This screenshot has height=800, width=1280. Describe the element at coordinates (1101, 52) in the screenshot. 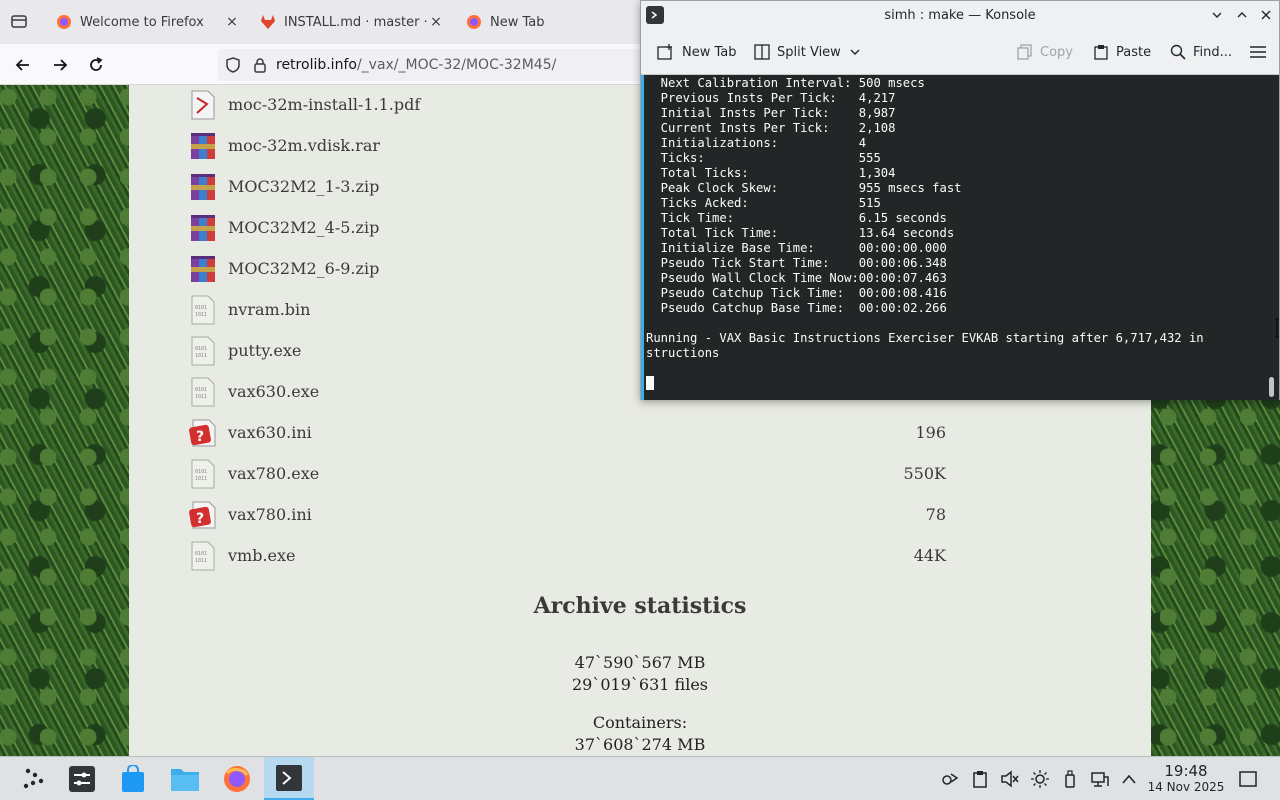

I see `paste-icon` at that location.